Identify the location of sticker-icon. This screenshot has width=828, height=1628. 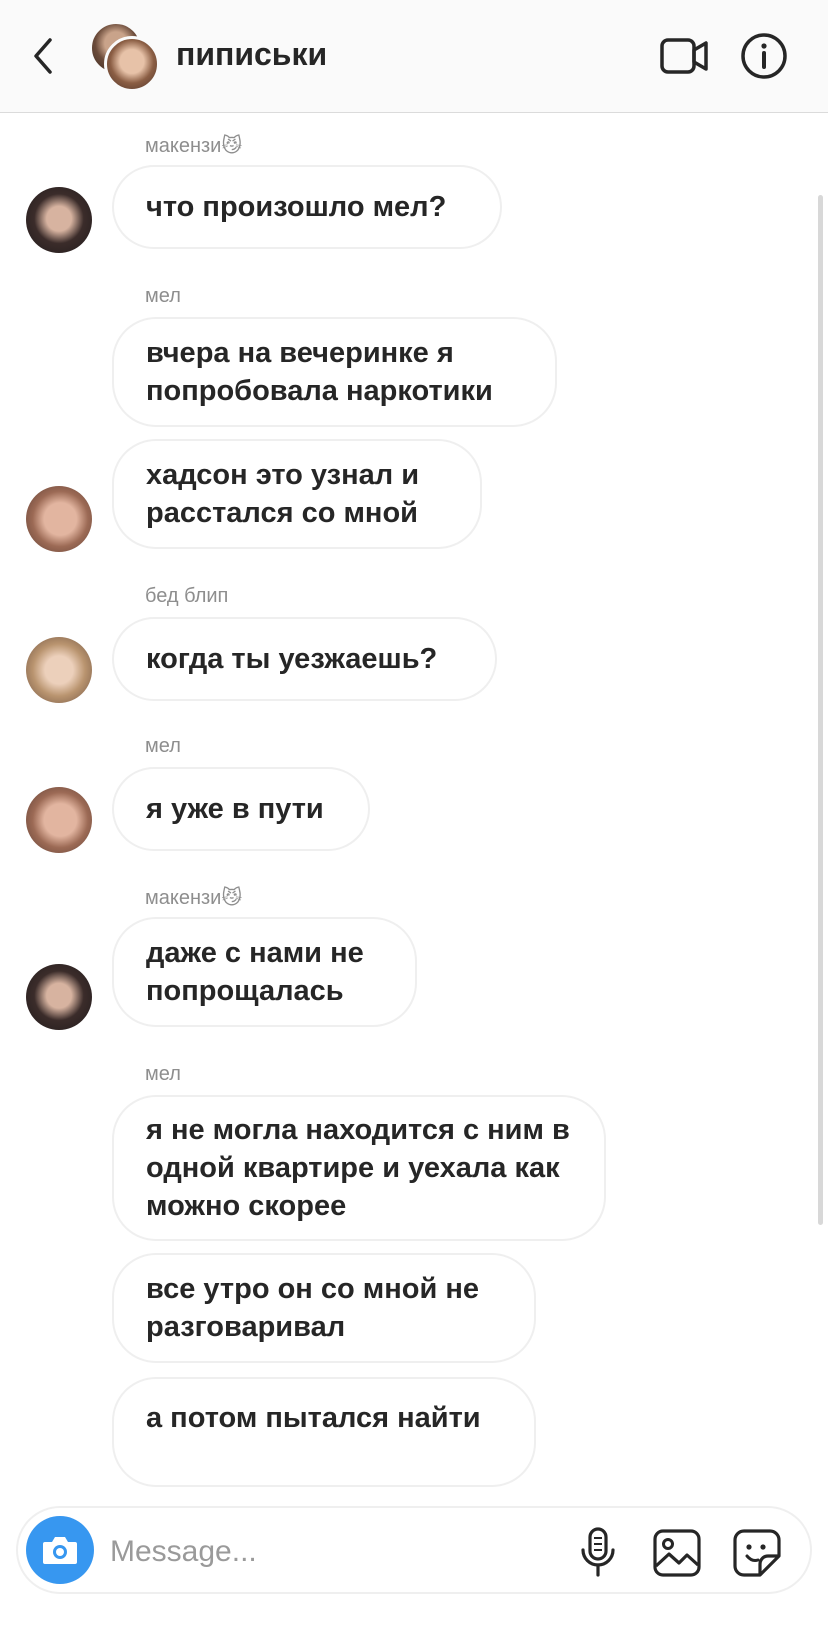
(757, 1553).